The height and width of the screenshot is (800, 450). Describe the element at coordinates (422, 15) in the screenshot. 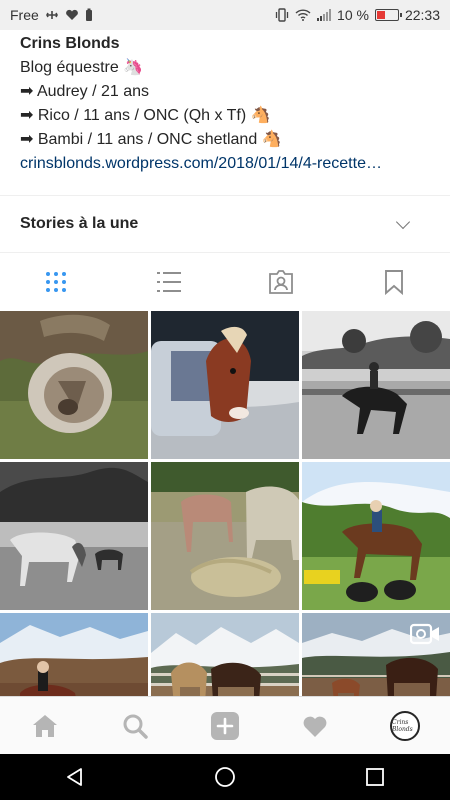

I see `clock: 22:33` at that location.